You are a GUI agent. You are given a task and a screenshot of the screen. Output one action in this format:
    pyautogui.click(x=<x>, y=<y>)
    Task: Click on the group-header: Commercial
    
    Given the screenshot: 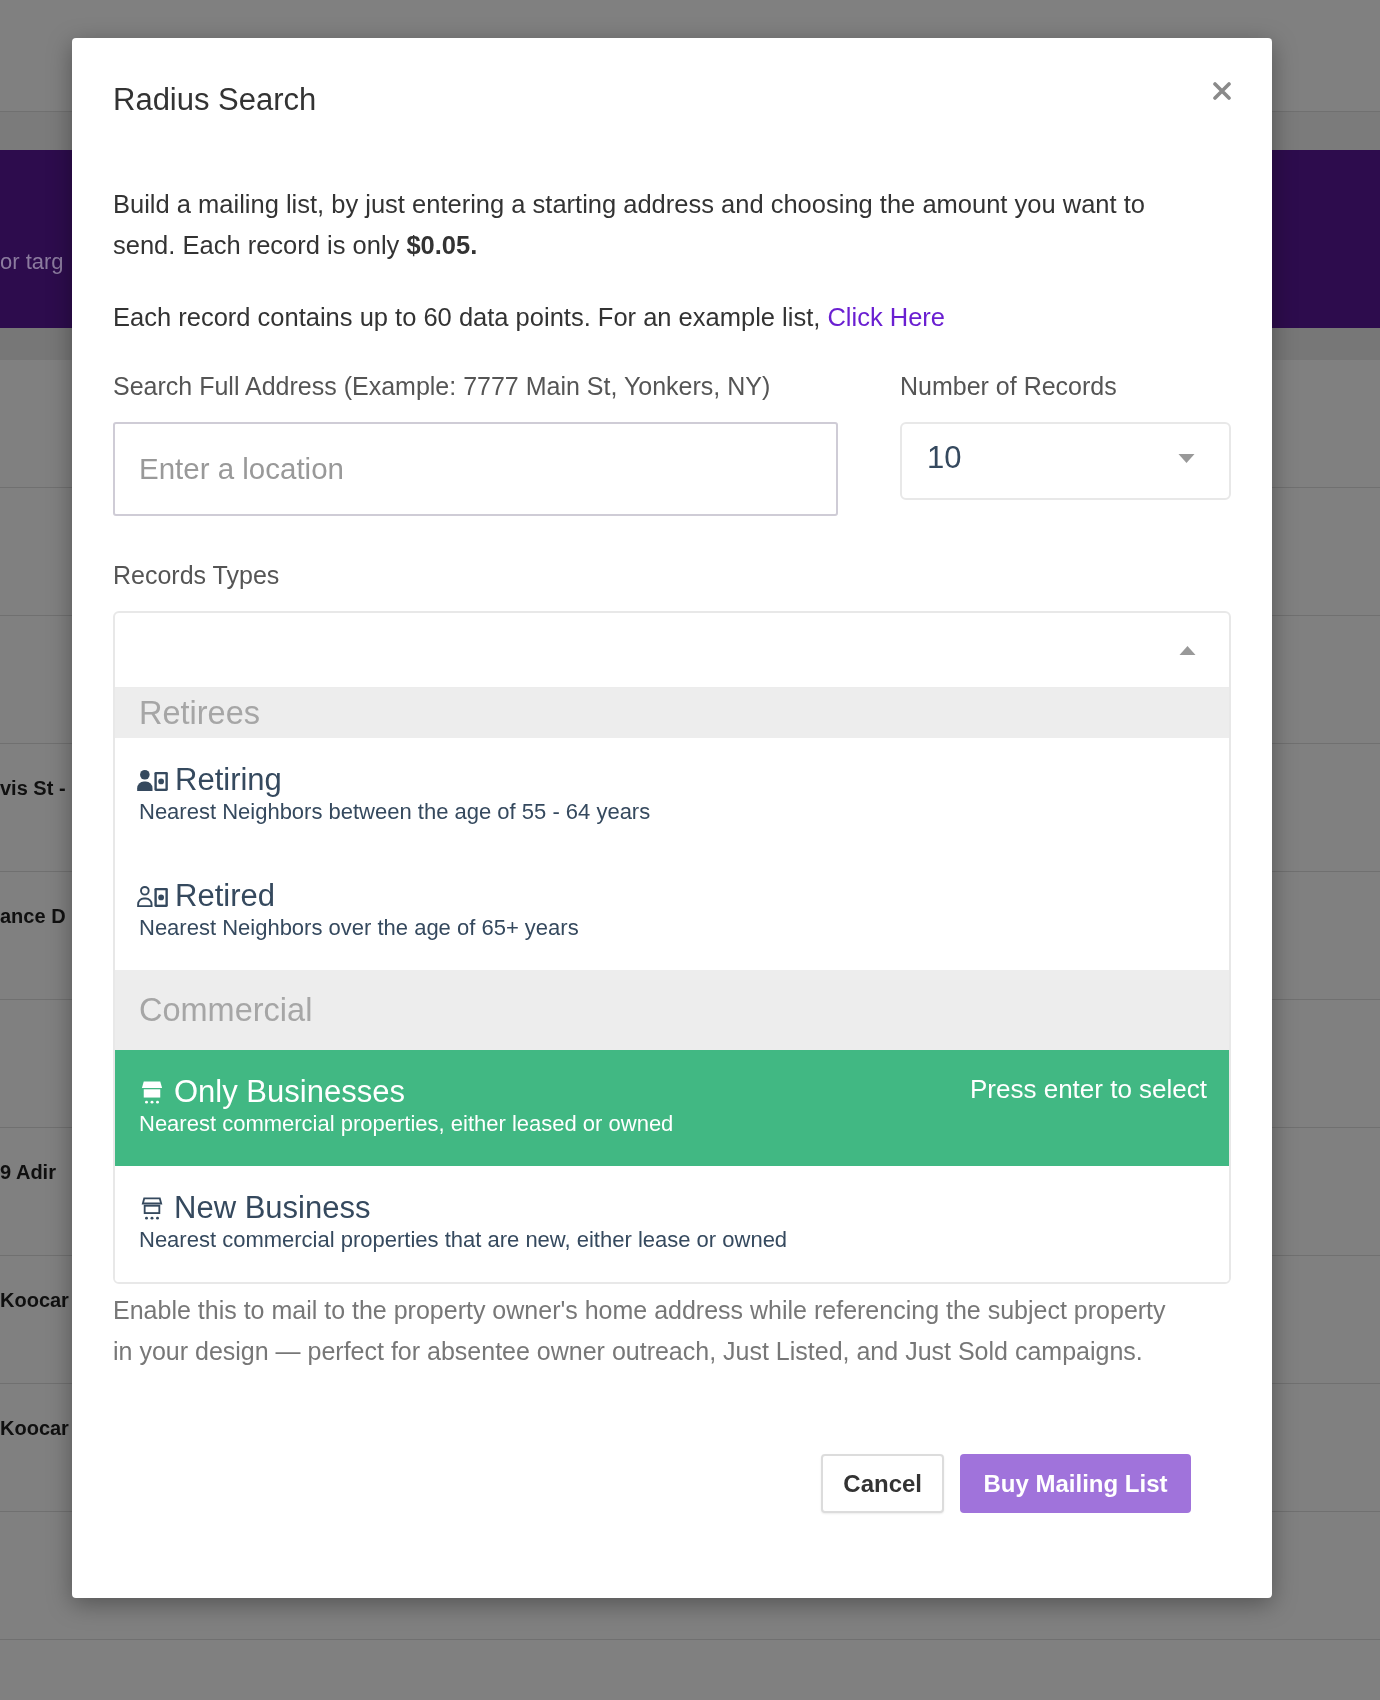 What is the action you would take?
    pyautogui.click(x=672, y=1010)
    